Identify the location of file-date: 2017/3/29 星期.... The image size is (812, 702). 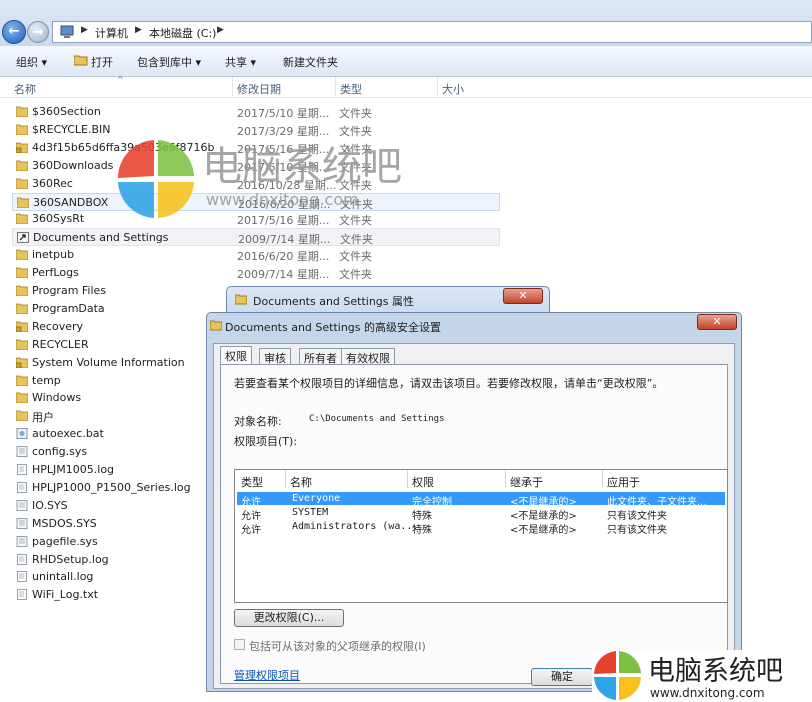
(283, 131).